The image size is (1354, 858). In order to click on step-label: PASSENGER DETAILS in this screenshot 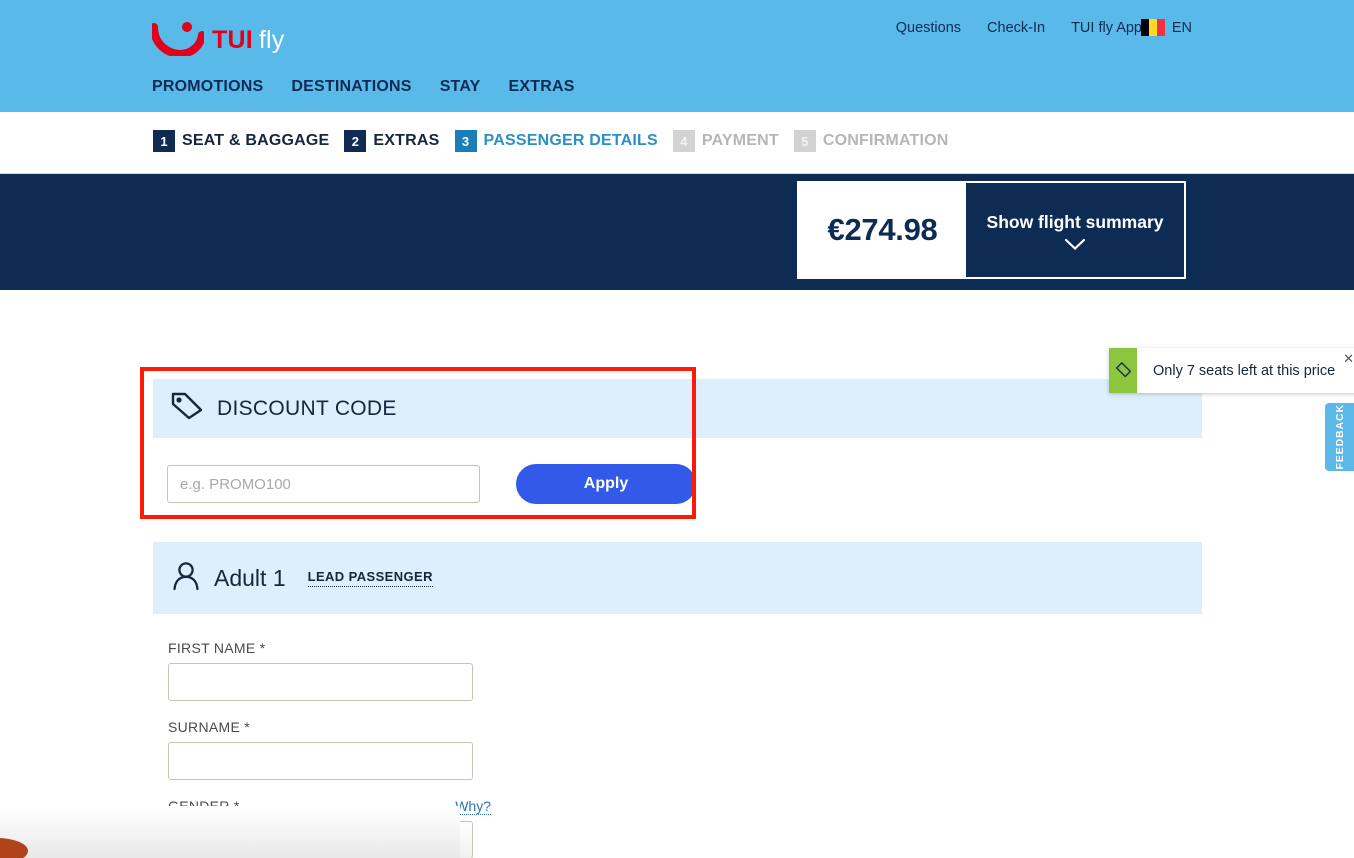, I will do `click(570, 140)`.